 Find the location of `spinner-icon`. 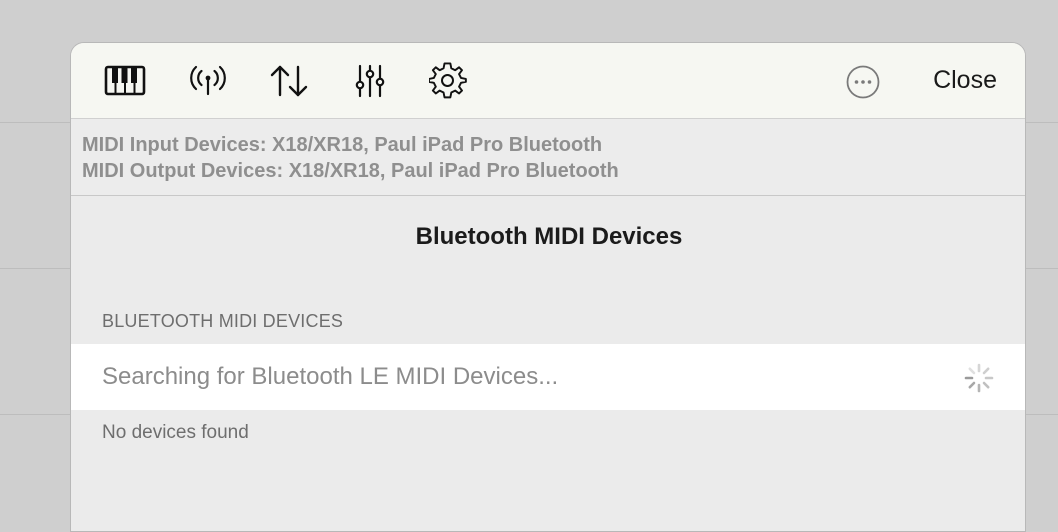

spinner-icon is located at coordinates (979, 378).